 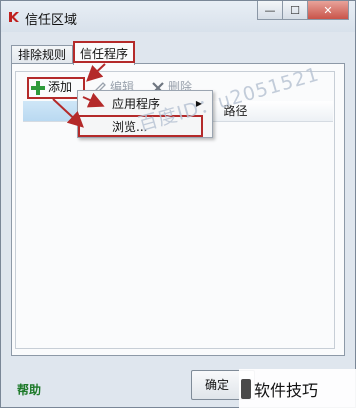 I want to click on corner-watermark-text: 软件技巧, so click(x=286, y=390).